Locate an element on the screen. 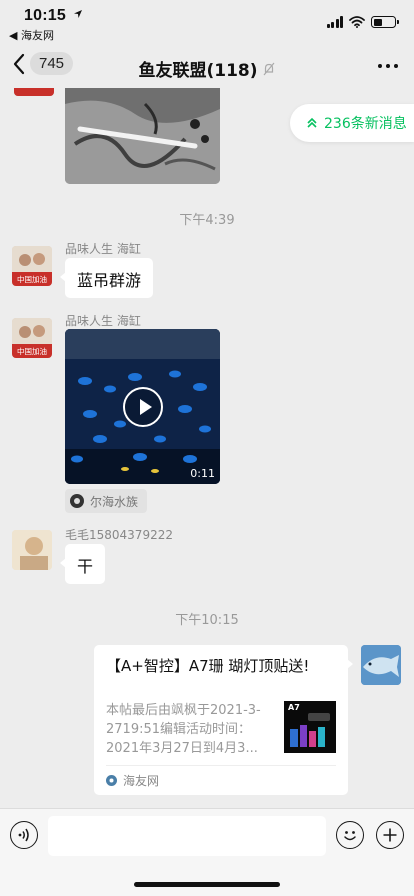 This screenshot has height=896, width=414. text-message: 干 is located at coordinates (82, 564).